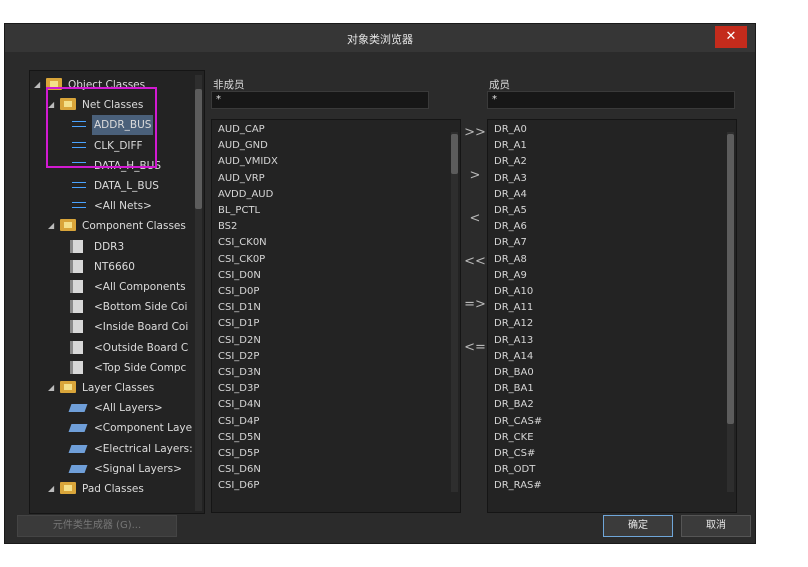  What do you see at coordinates (76, 327) in the screenshot?
I see `component-class-icon` at bounding box center [76, 327].